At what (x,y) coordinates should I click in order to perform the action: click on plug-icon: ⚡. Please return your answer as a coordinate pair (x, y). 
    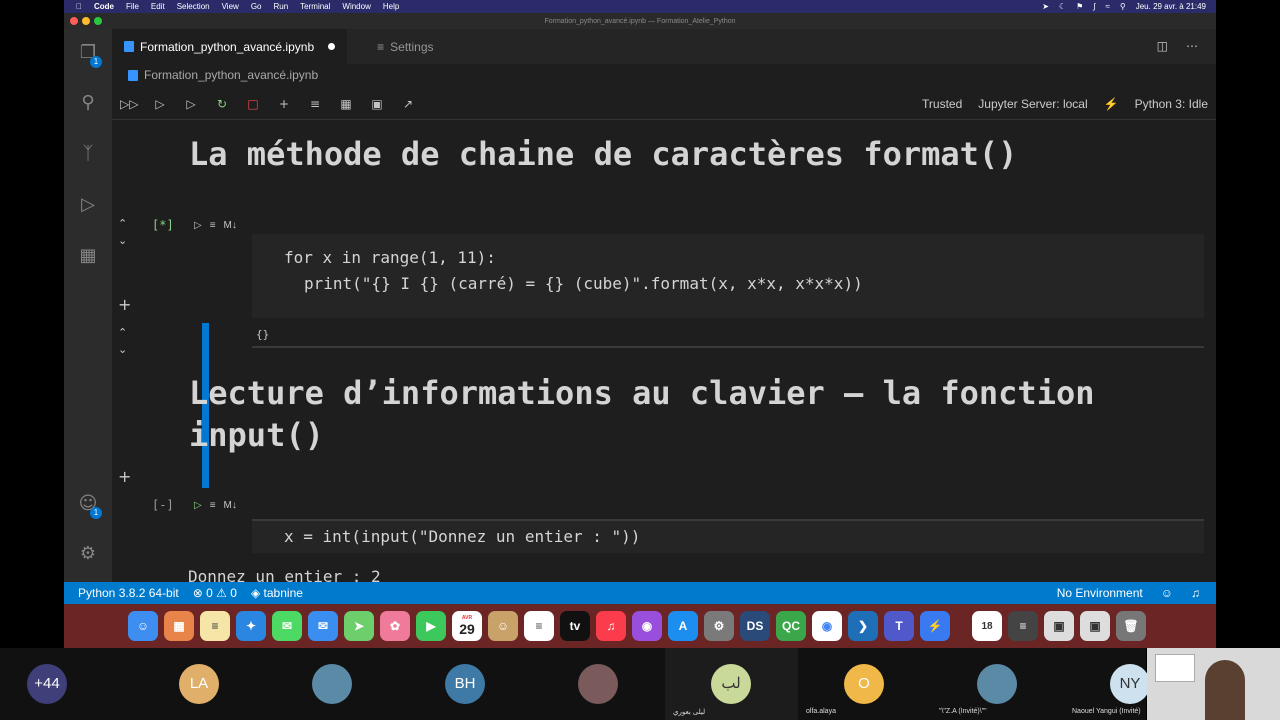
    Looking at the image, I should click on (1111, 104).